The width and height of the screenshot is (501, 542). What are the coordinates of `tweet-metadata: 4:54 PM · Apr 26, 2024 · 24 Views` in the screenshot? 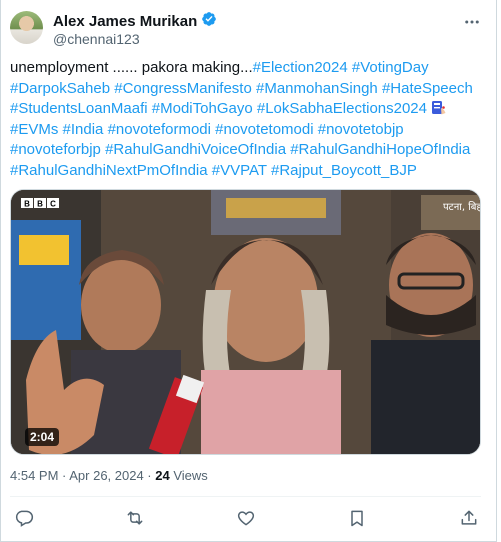 It's located at (109, 475).